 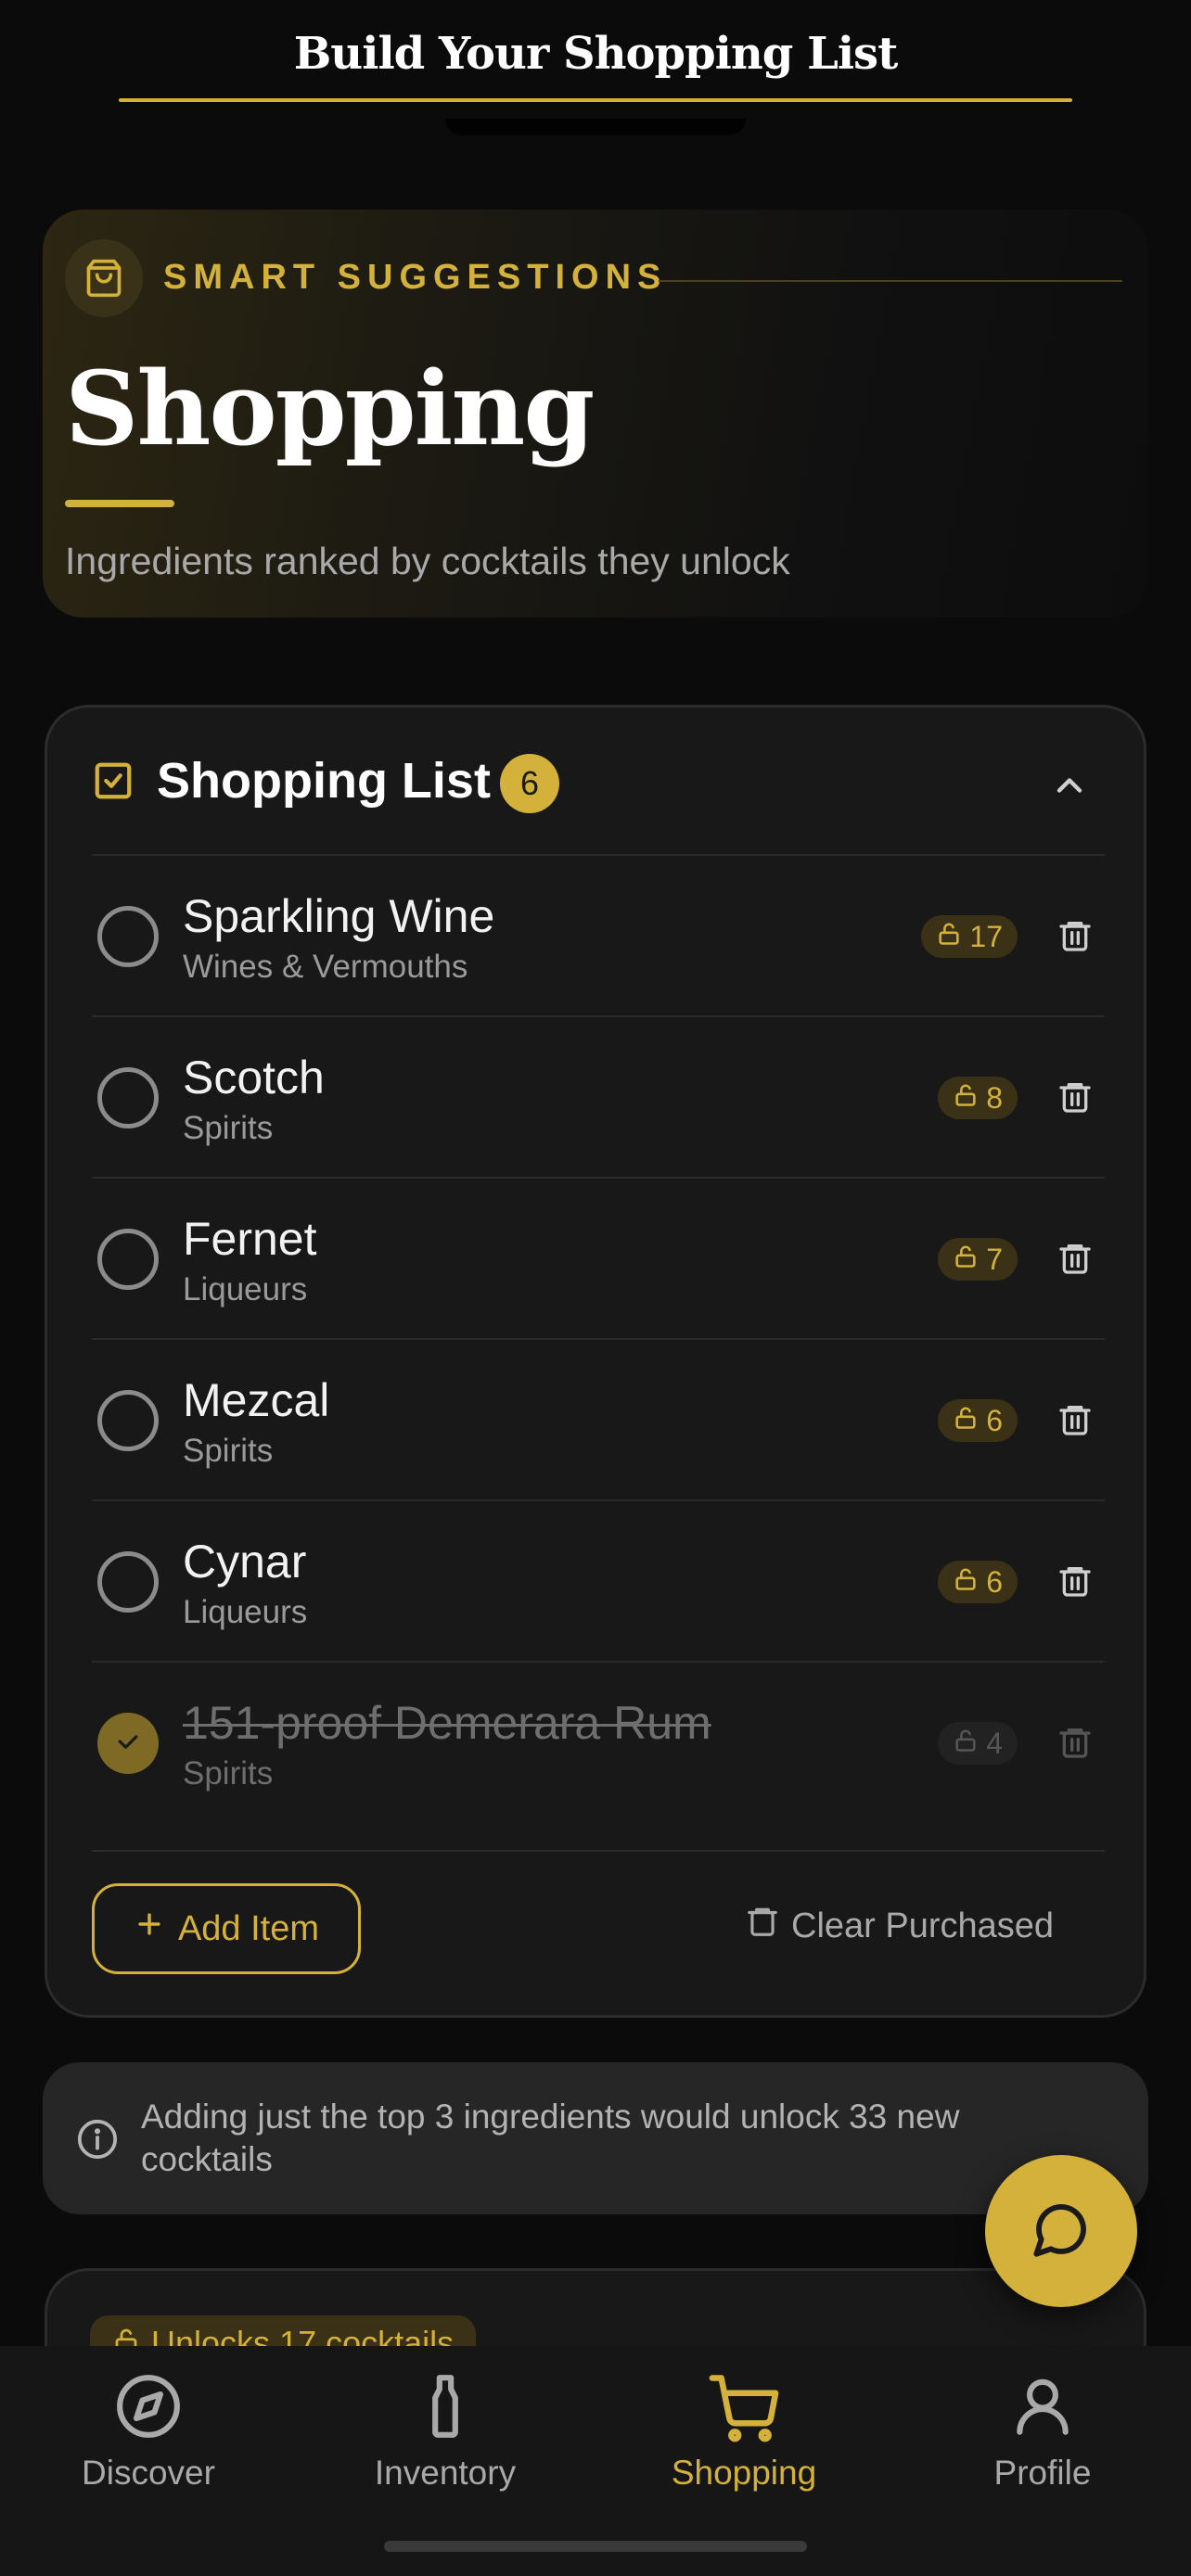 What do you see at coordinates (1069, 787) in the screenshot?
I see `chevron-up-icon` at bounding box center [1069, 787].